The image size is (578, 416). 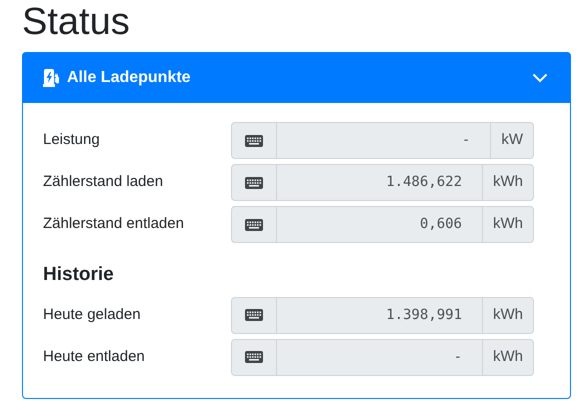 I want to click on section-heading: Historie, so click(x=79, y=275).